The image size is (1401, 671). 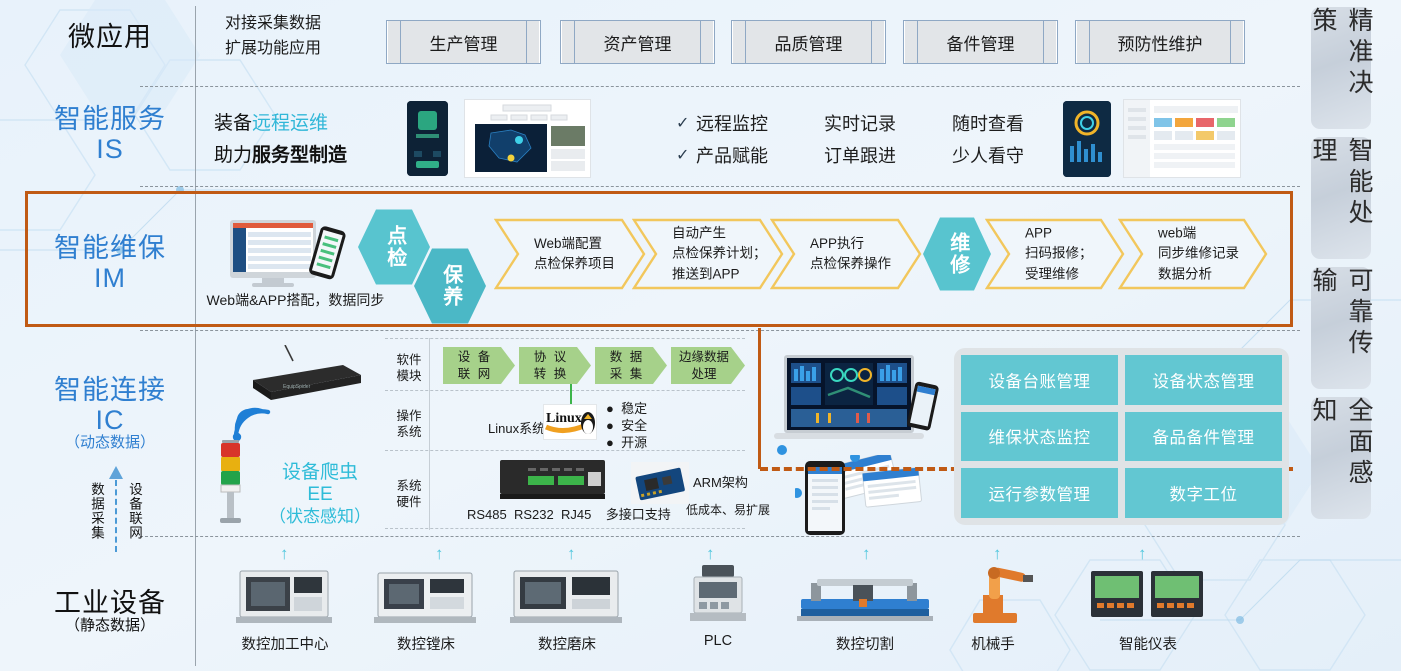 What do you see at coordinates (1148, 608) in the screenshot?
I see `device-6: 智能仪表` at bounding box center [1148, 608].